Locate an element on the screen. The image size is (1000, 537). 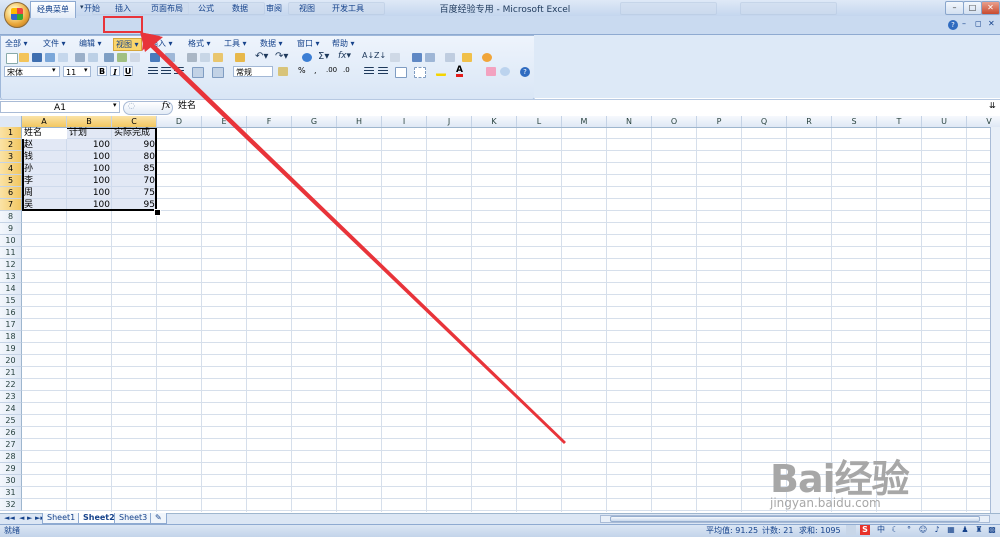
first-sheet-icon: ◄◄ is located at coordinates (9, 518).